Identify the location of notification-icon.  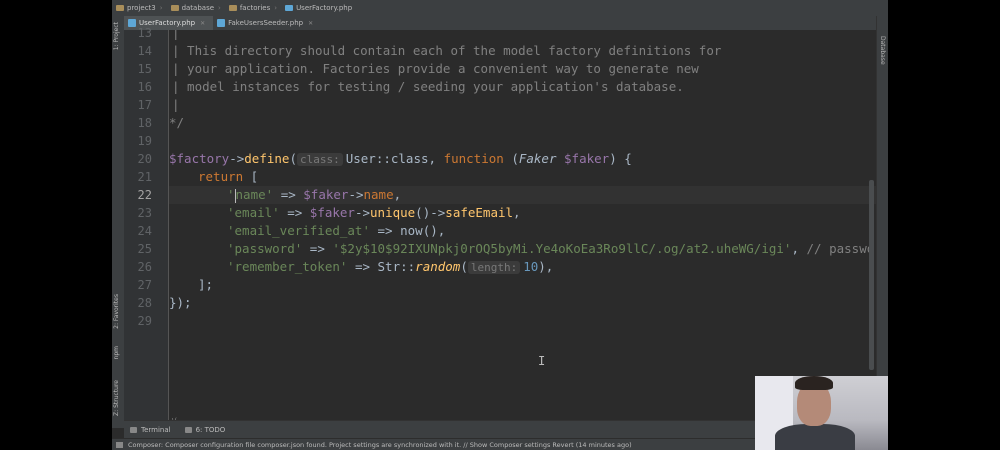
(119, 445).